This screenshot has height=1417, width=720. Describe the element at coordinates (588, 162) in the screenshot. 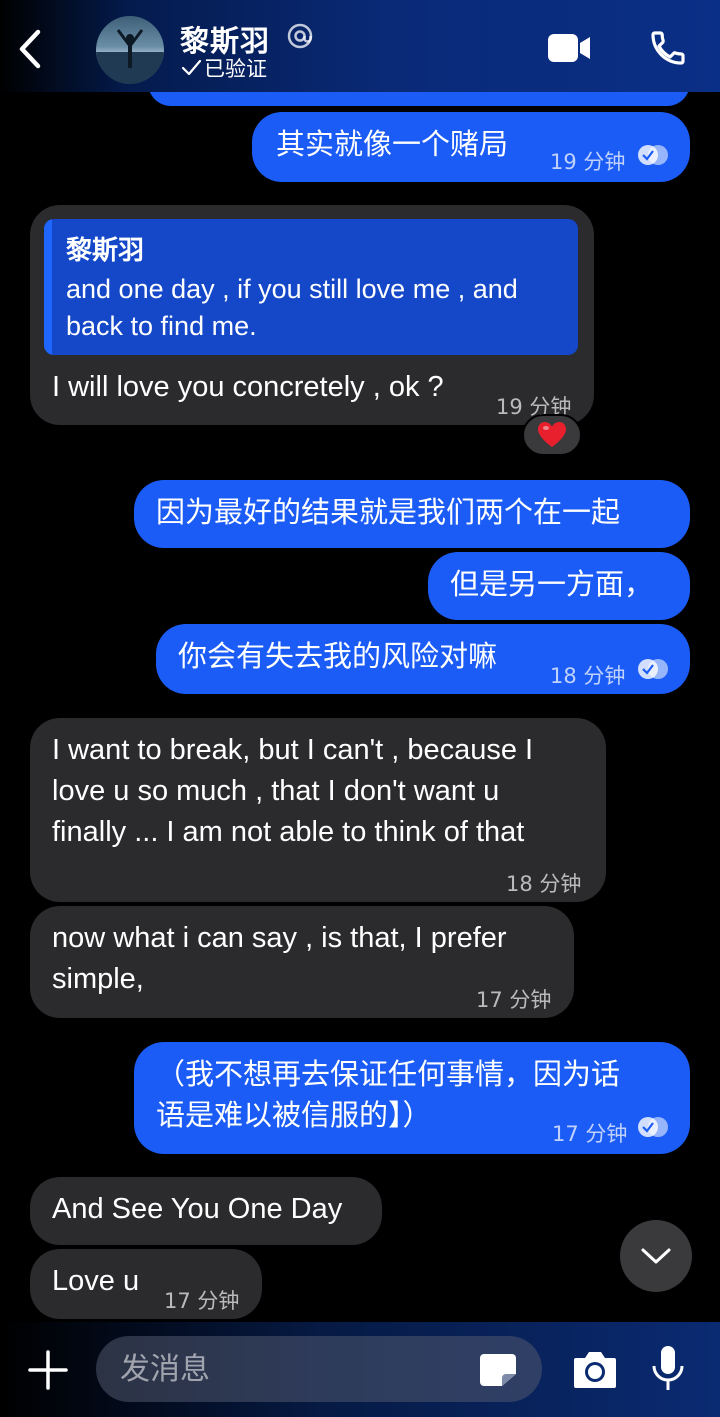

I see `message-time: 19 分钟` at that location.